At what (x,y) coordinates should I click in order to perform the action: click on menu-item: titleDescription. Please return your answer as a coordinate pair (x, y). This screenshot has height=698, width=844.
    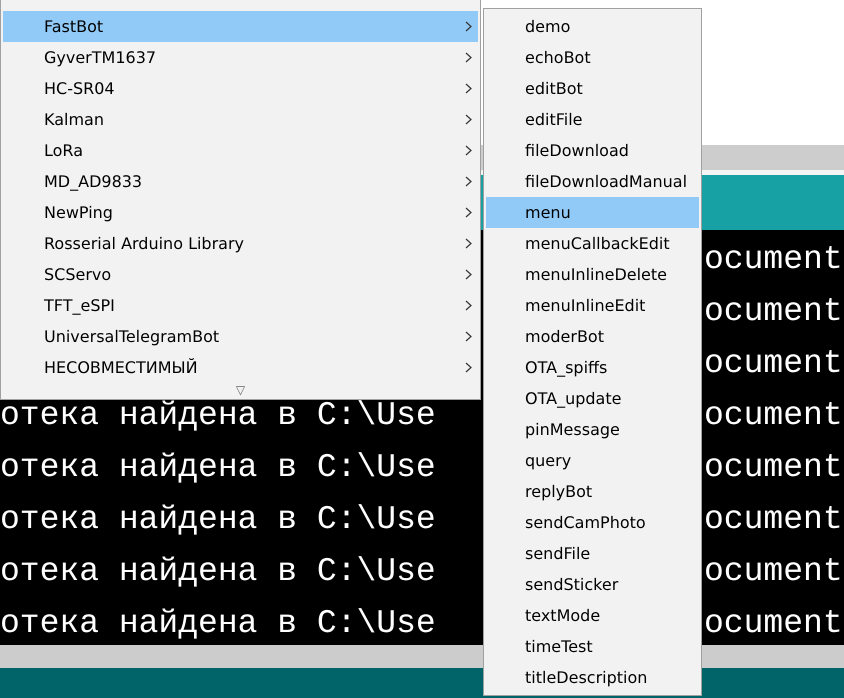
    Looking at the image, I should click on (592, 677).